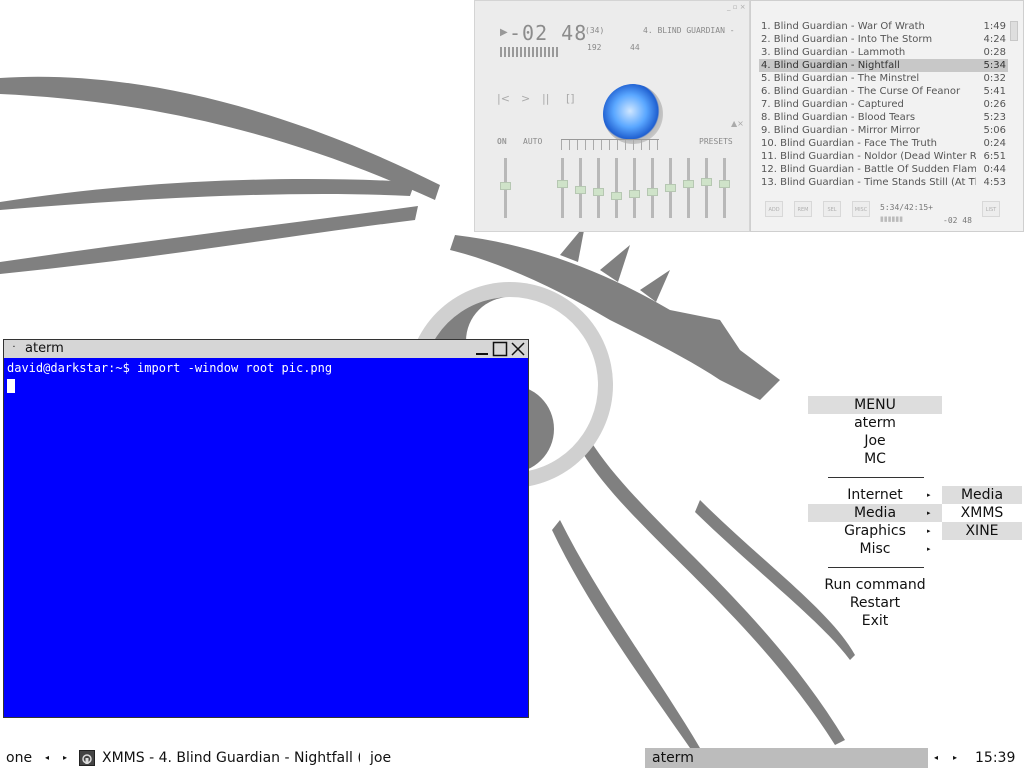  Describe the element at coordinates (982, 513) in the screenshot. I see `submenu-item-xmms: XMMS` at that location.